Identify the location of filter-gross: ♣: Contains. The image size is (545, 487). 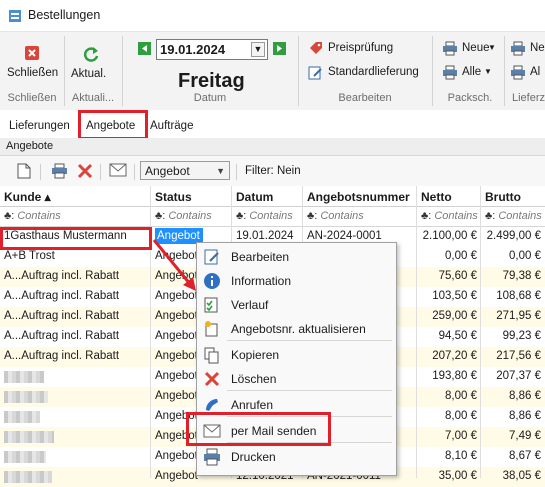
(513, 217).